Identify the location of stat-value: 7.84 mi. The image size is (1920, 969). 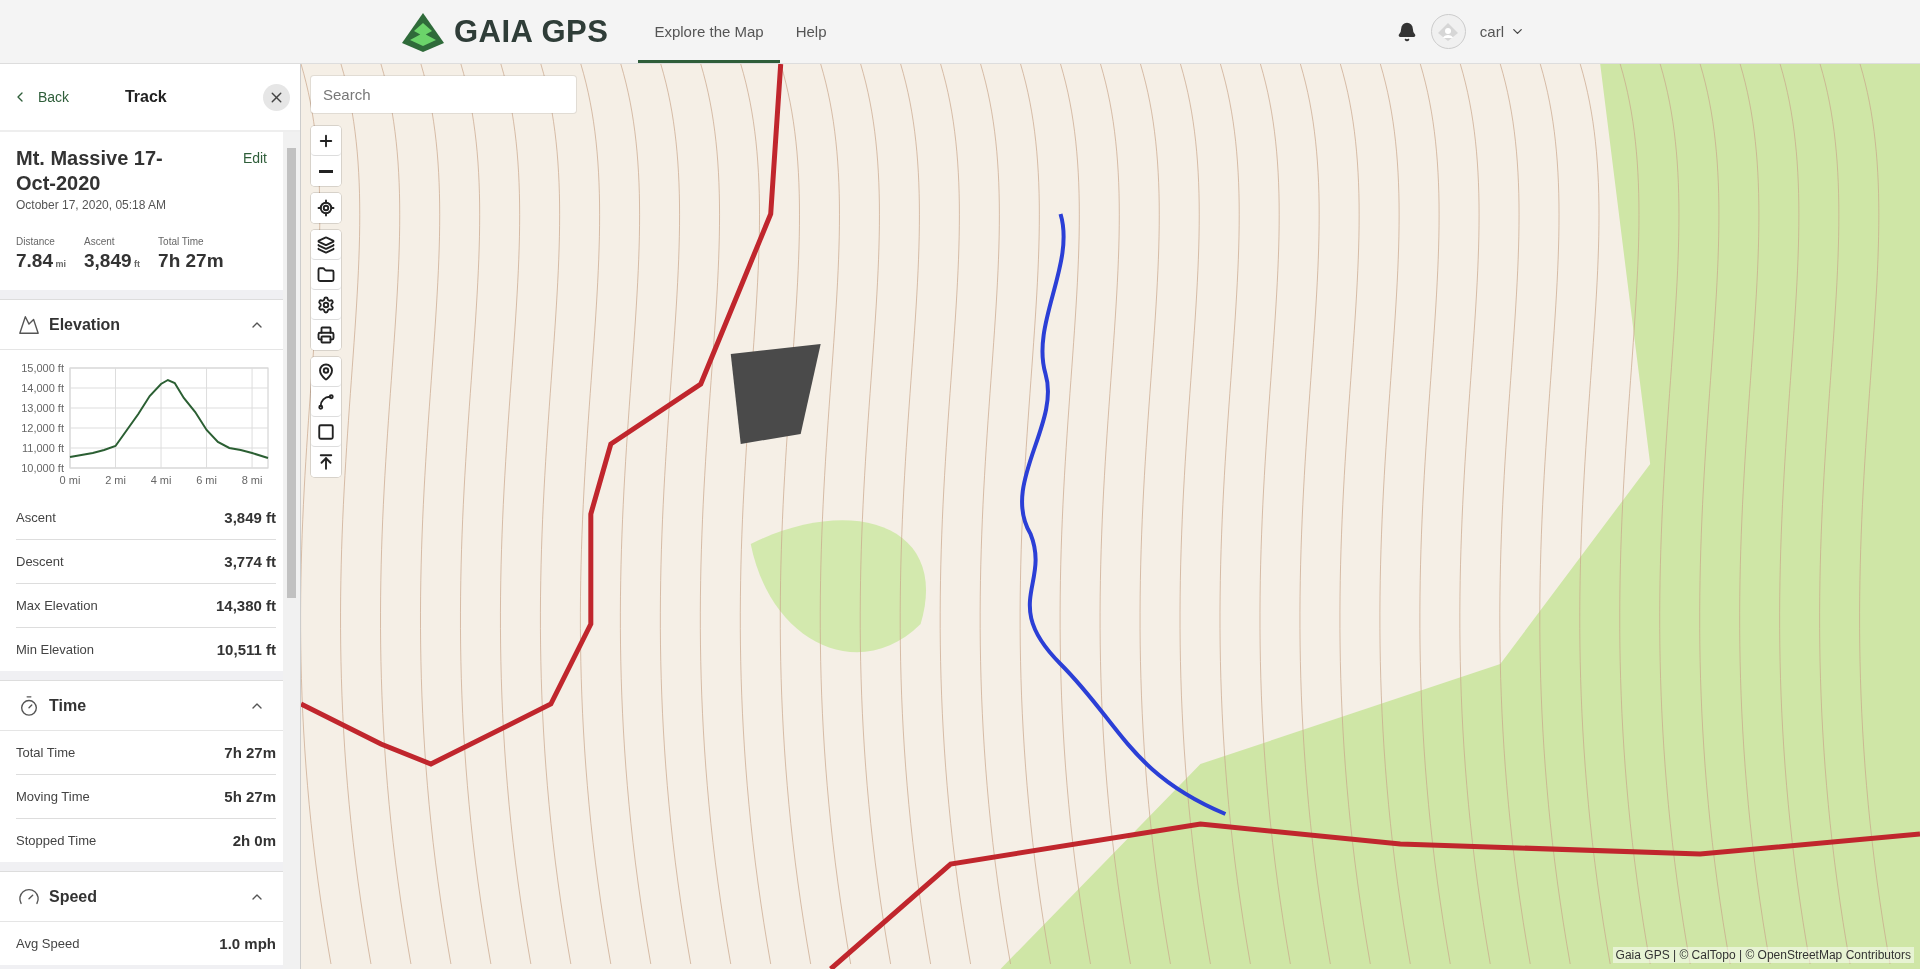
(41, 261).